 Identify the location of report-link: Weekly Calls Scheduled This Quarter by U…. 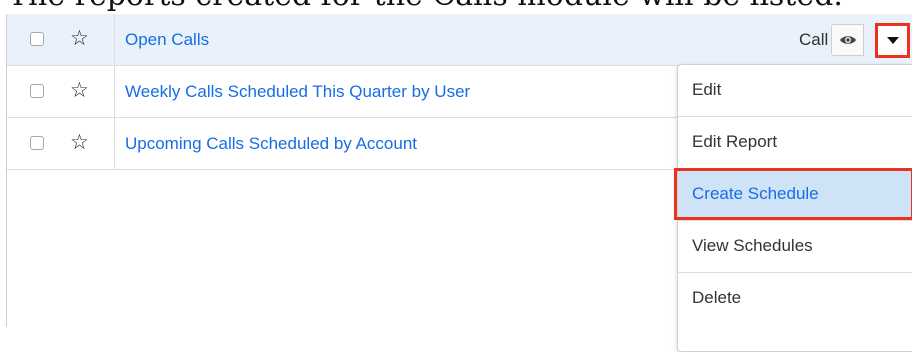
(297, 92).